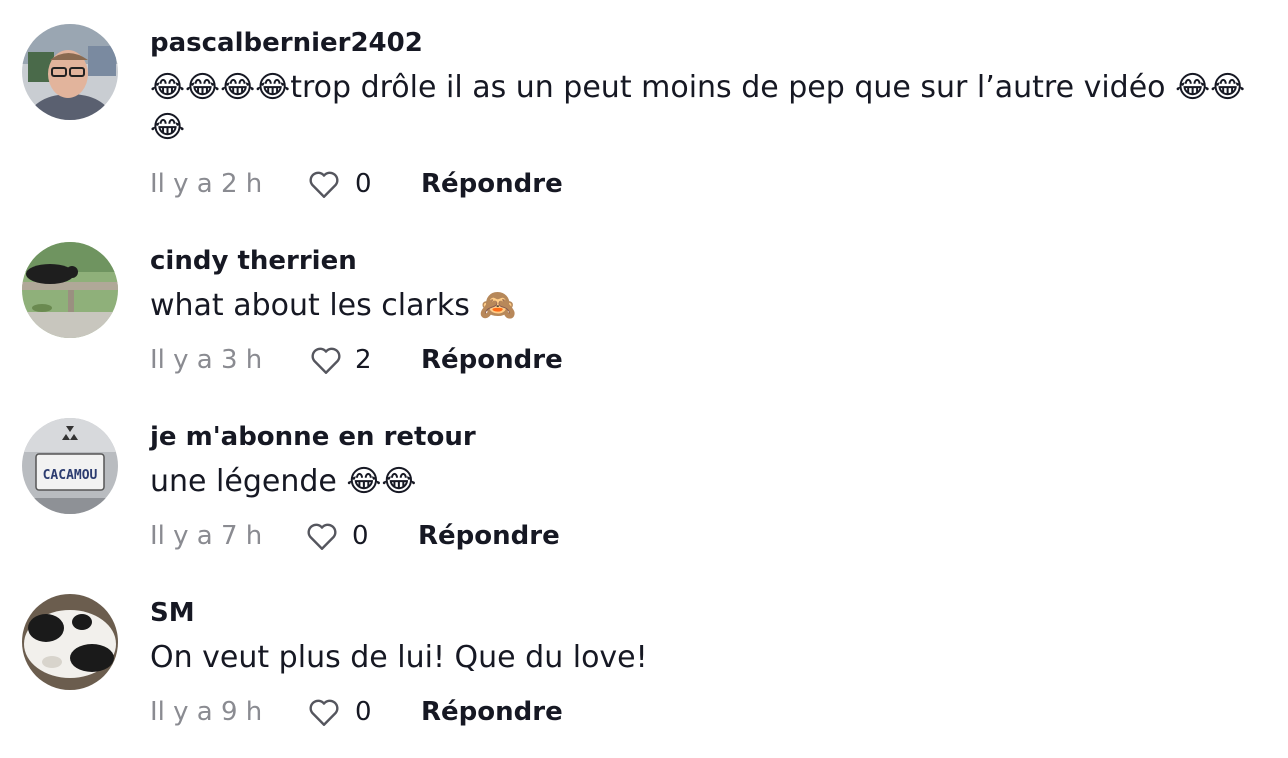  What do you see at coordinates (206, 184) in the screenshot?
I see `comment-timestamp: Il y a 2 h` at bounding box center [206, 184].